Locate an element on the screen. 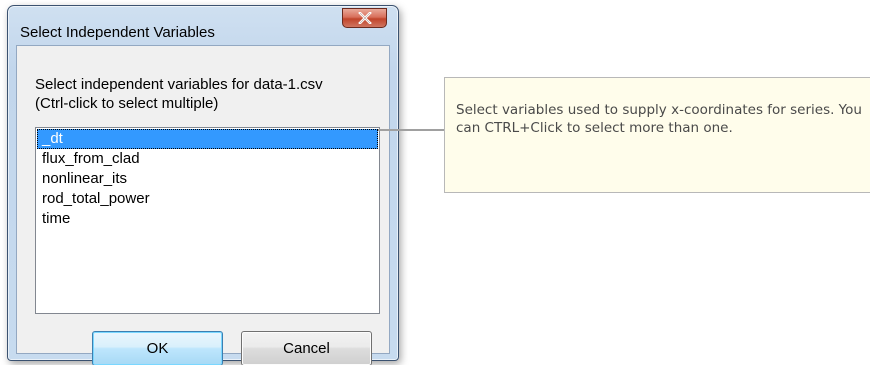 Image resolution: width=870 pixels, height=365 pixels. title-bar: Select Independent Variables is located at coordinates (203, 23).